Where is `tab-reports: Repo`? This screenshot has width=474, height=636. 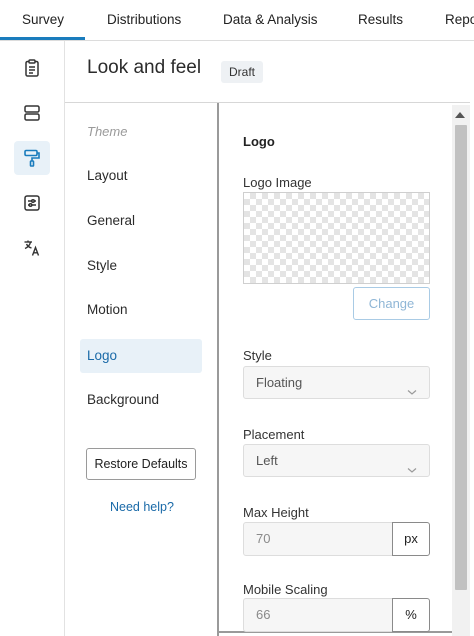
tab-reports: Repo is located at coordinates (459, 20).